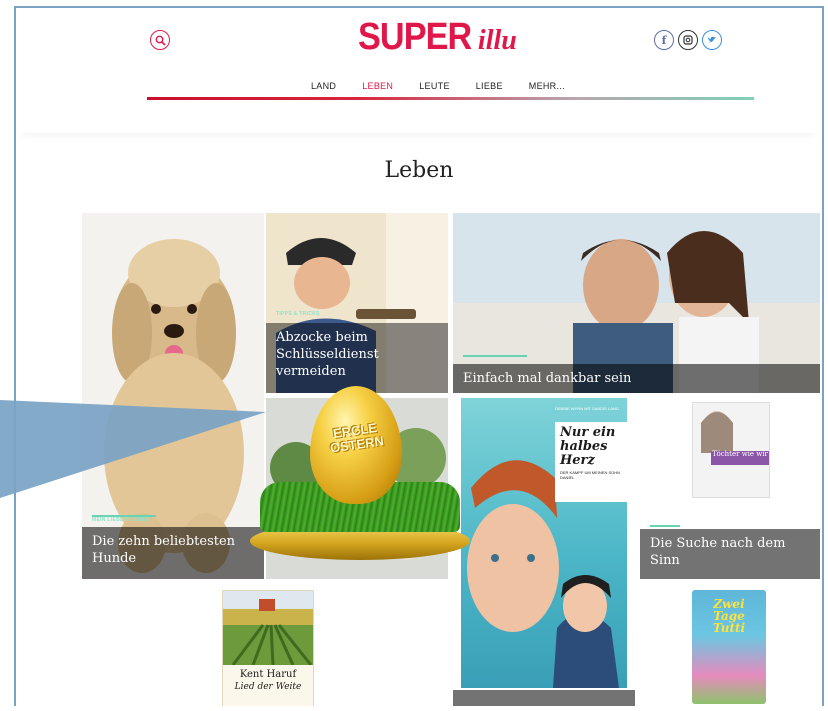  I want to click on tile-tag: TIPPS & TRICKS, so click(298, 314).